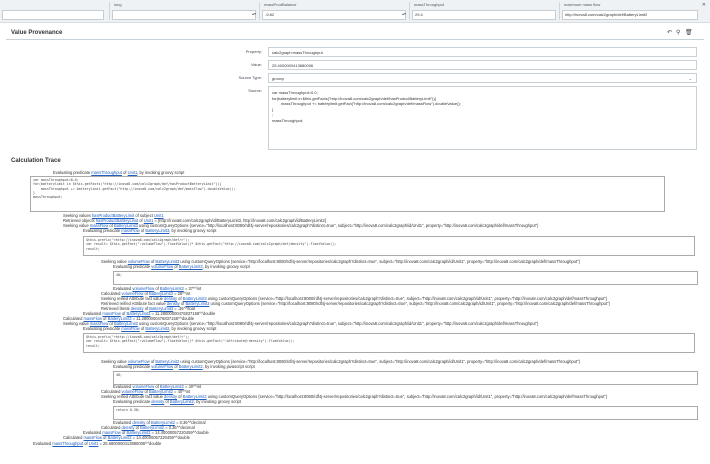 This screenshot has width=710, height=464. What do you see at coordinates (250, 77) in the screenshot?
I see `source-type-label: Source Type:` at bounding box center [250, 77].